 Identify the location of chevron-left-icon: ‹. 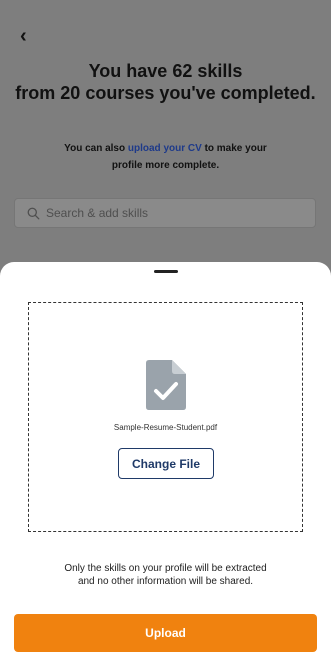
(23, 36).